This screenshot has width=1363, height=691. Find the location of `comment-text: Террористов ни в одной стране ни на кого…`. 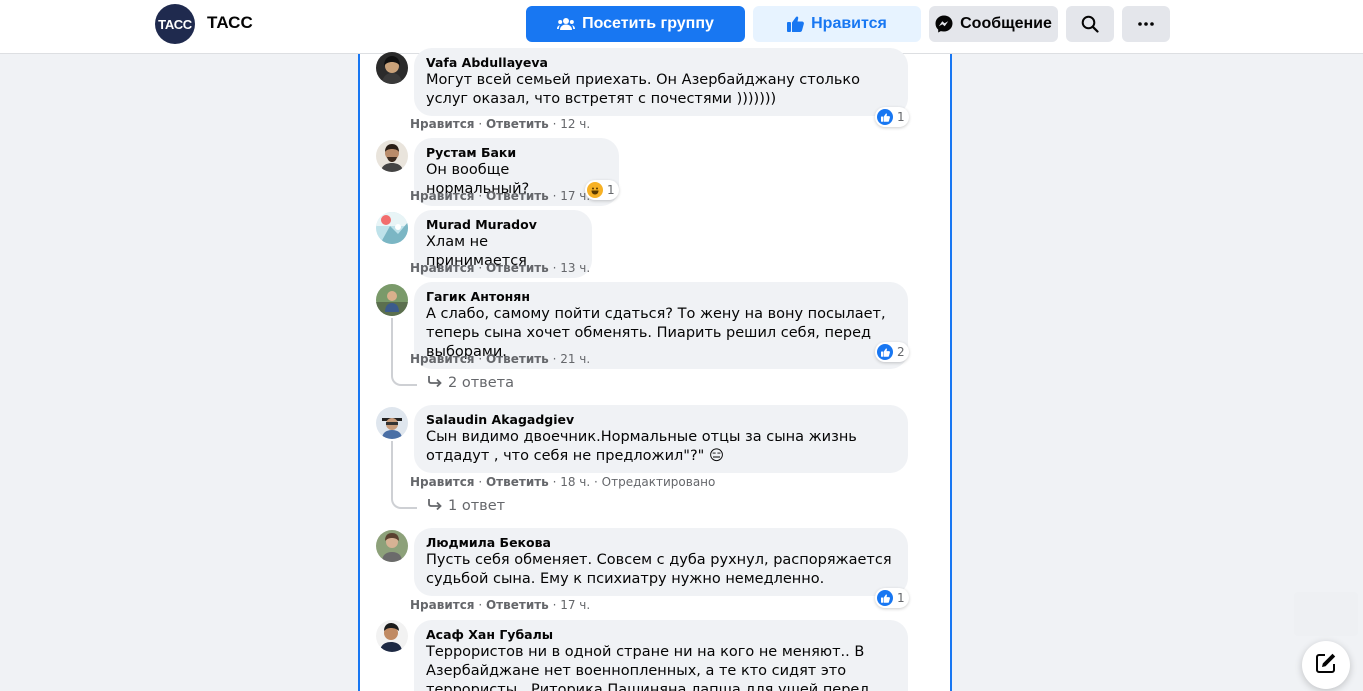

comment-text: Террористов ни в одной стране ни на кого… is located at coordinates (648, 667).